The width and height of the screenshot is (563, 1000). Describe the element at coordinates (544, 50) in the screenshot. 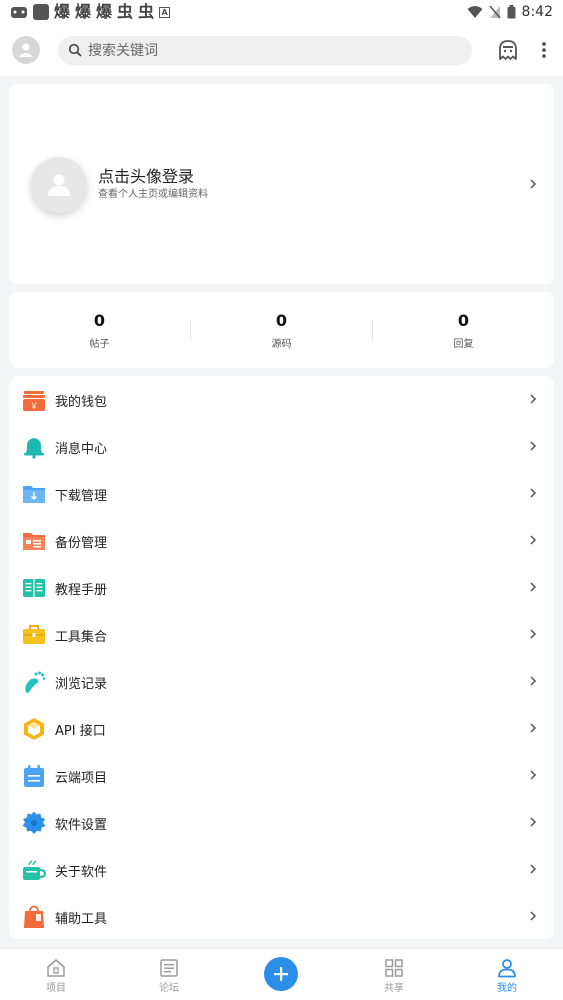

I see `more-vertical-icon` at that location.